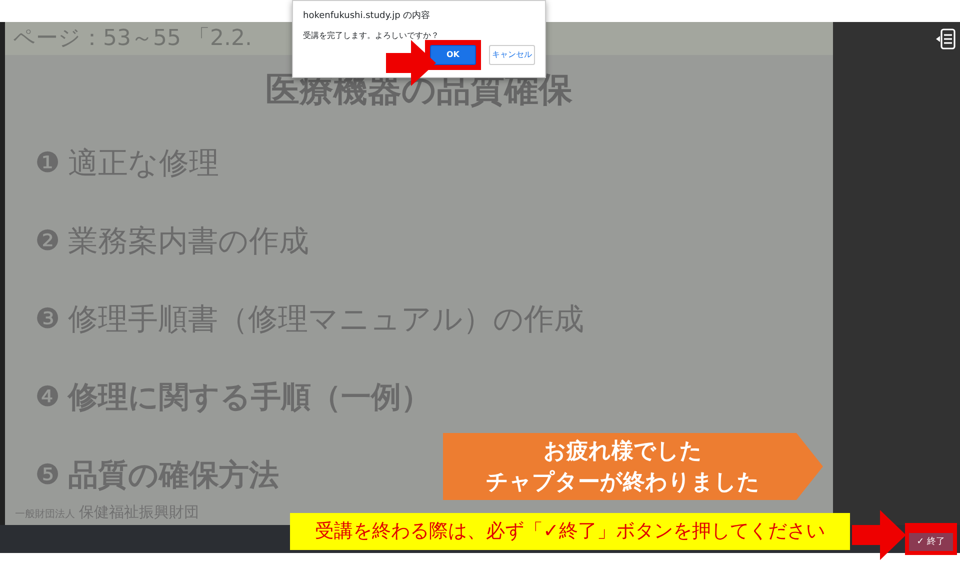 This screenshot has width=960, height=567. Describe the element at coordinates (570, 531) in the screenshot. I see `instruction-callout: 受講を終わる際は、必ず「✓終了」ボタンを押してください` at that location.